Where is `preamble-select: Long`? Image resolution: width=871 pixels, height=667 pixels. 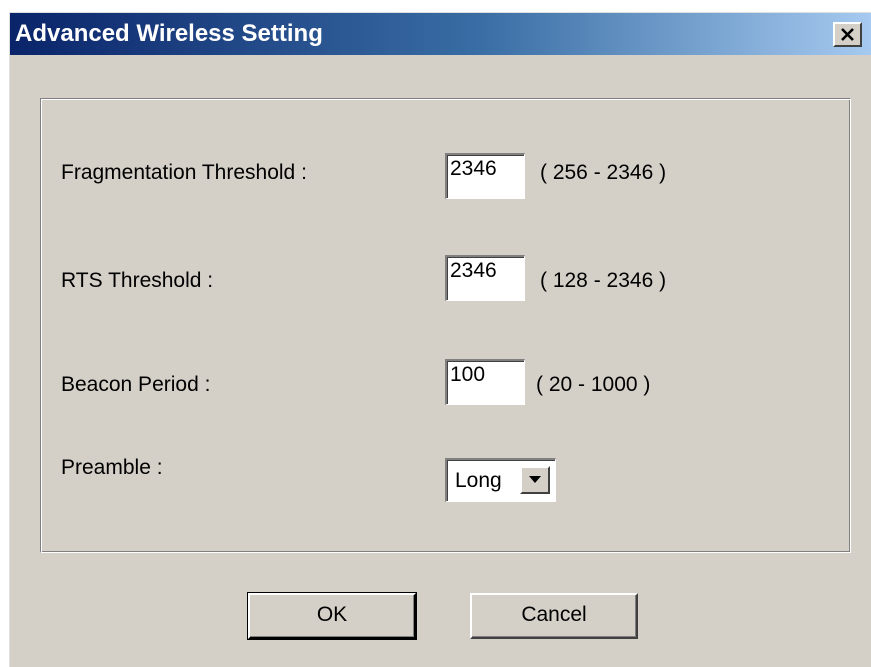
preamble-select: Long is located at coordinates (500, 480).